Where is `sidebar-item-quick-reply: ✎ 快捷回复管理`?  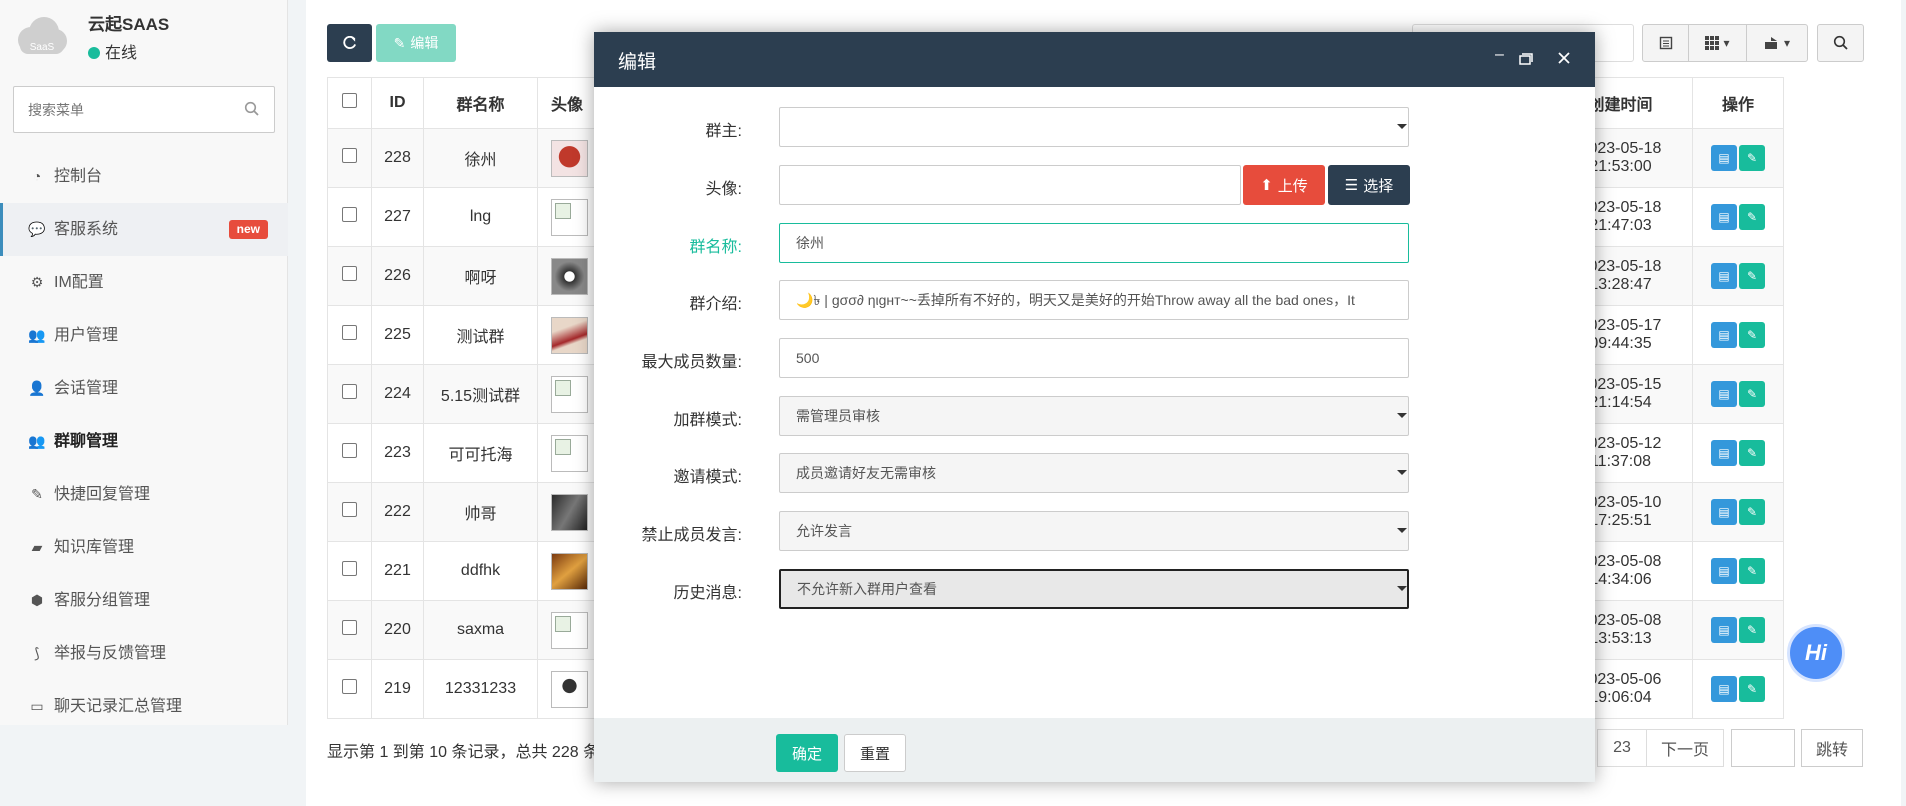 sidebar-item-quick-reply: ✎ 快捷回复管理 is located at coordinates (144, 494).